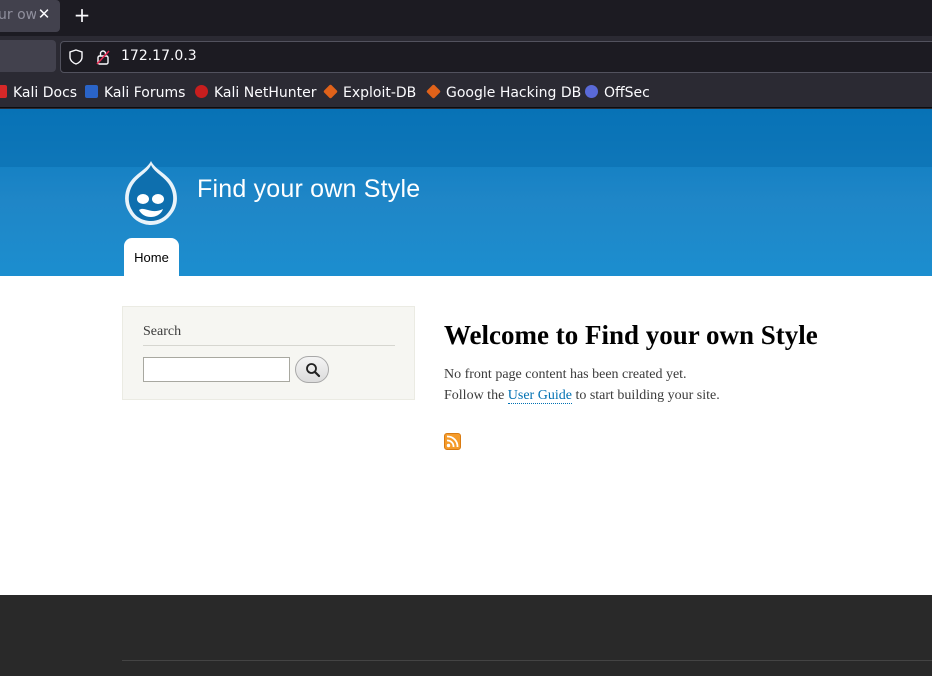  I want to click on nav-toolbar: 172.17.0.3, so click(466, 56).